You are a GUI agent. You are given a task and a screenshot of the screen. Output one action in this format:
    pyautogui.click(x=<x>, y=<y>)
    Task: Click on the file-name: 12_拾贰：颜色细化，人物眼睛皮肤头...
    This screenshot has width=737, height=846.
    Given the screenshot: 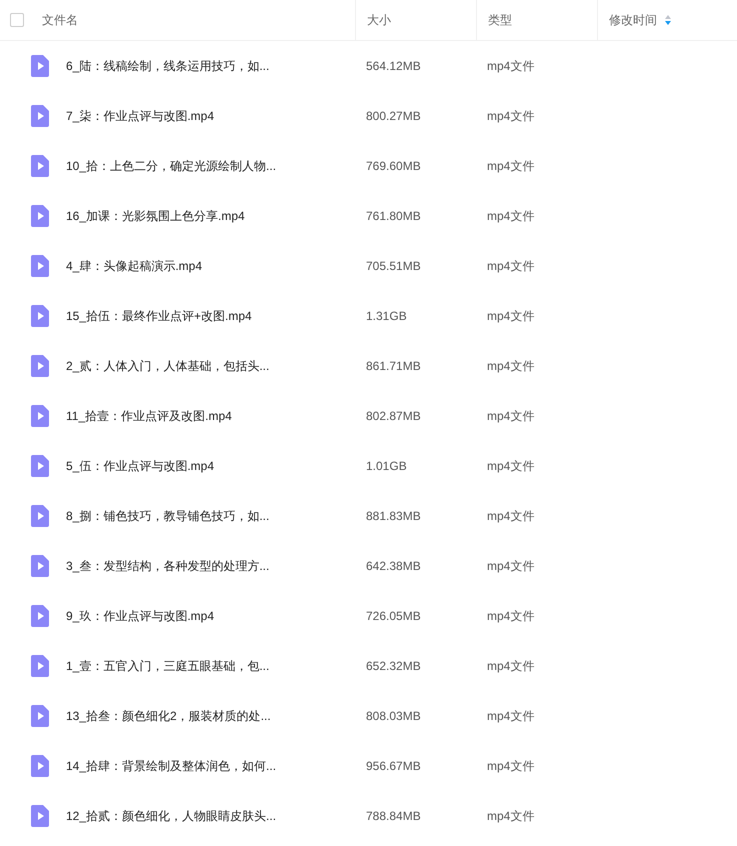 What is the action you would take?
    pyautogui.click(x=171, y=816)
    